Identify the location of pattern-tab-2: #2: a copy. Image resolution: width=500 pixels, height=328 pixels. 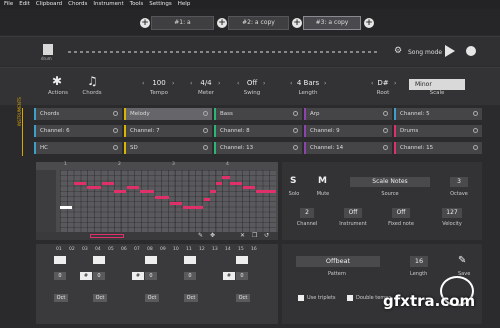
(258, 23).